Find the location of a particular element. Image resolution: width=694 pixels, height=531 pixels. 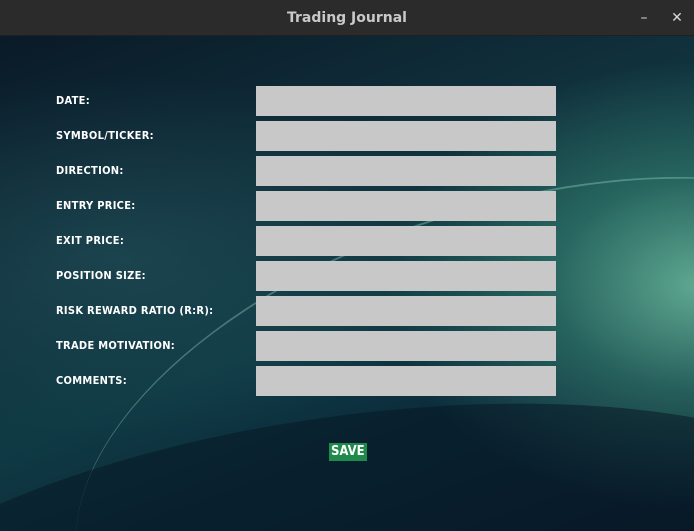

comments-field is located at coordinates (406, 381).